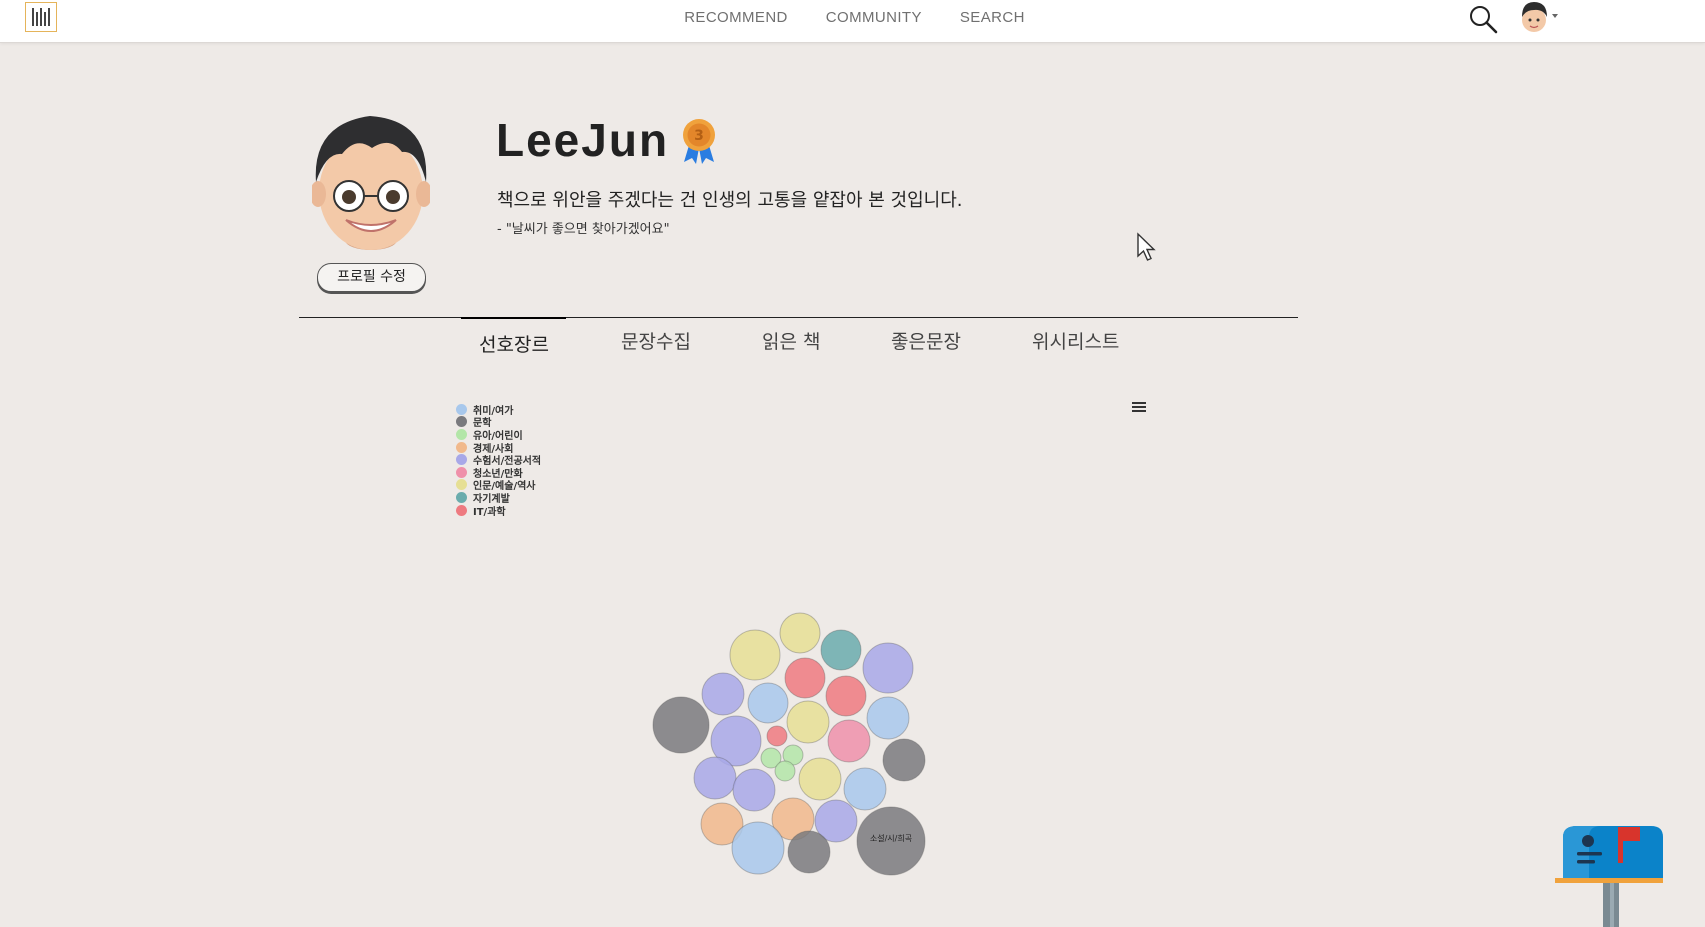 This screenshot has height=927, width=1705. Describe the element at coordinates (992, 18) in the screenshot. I see `nav-search: SEARCH` at that location.